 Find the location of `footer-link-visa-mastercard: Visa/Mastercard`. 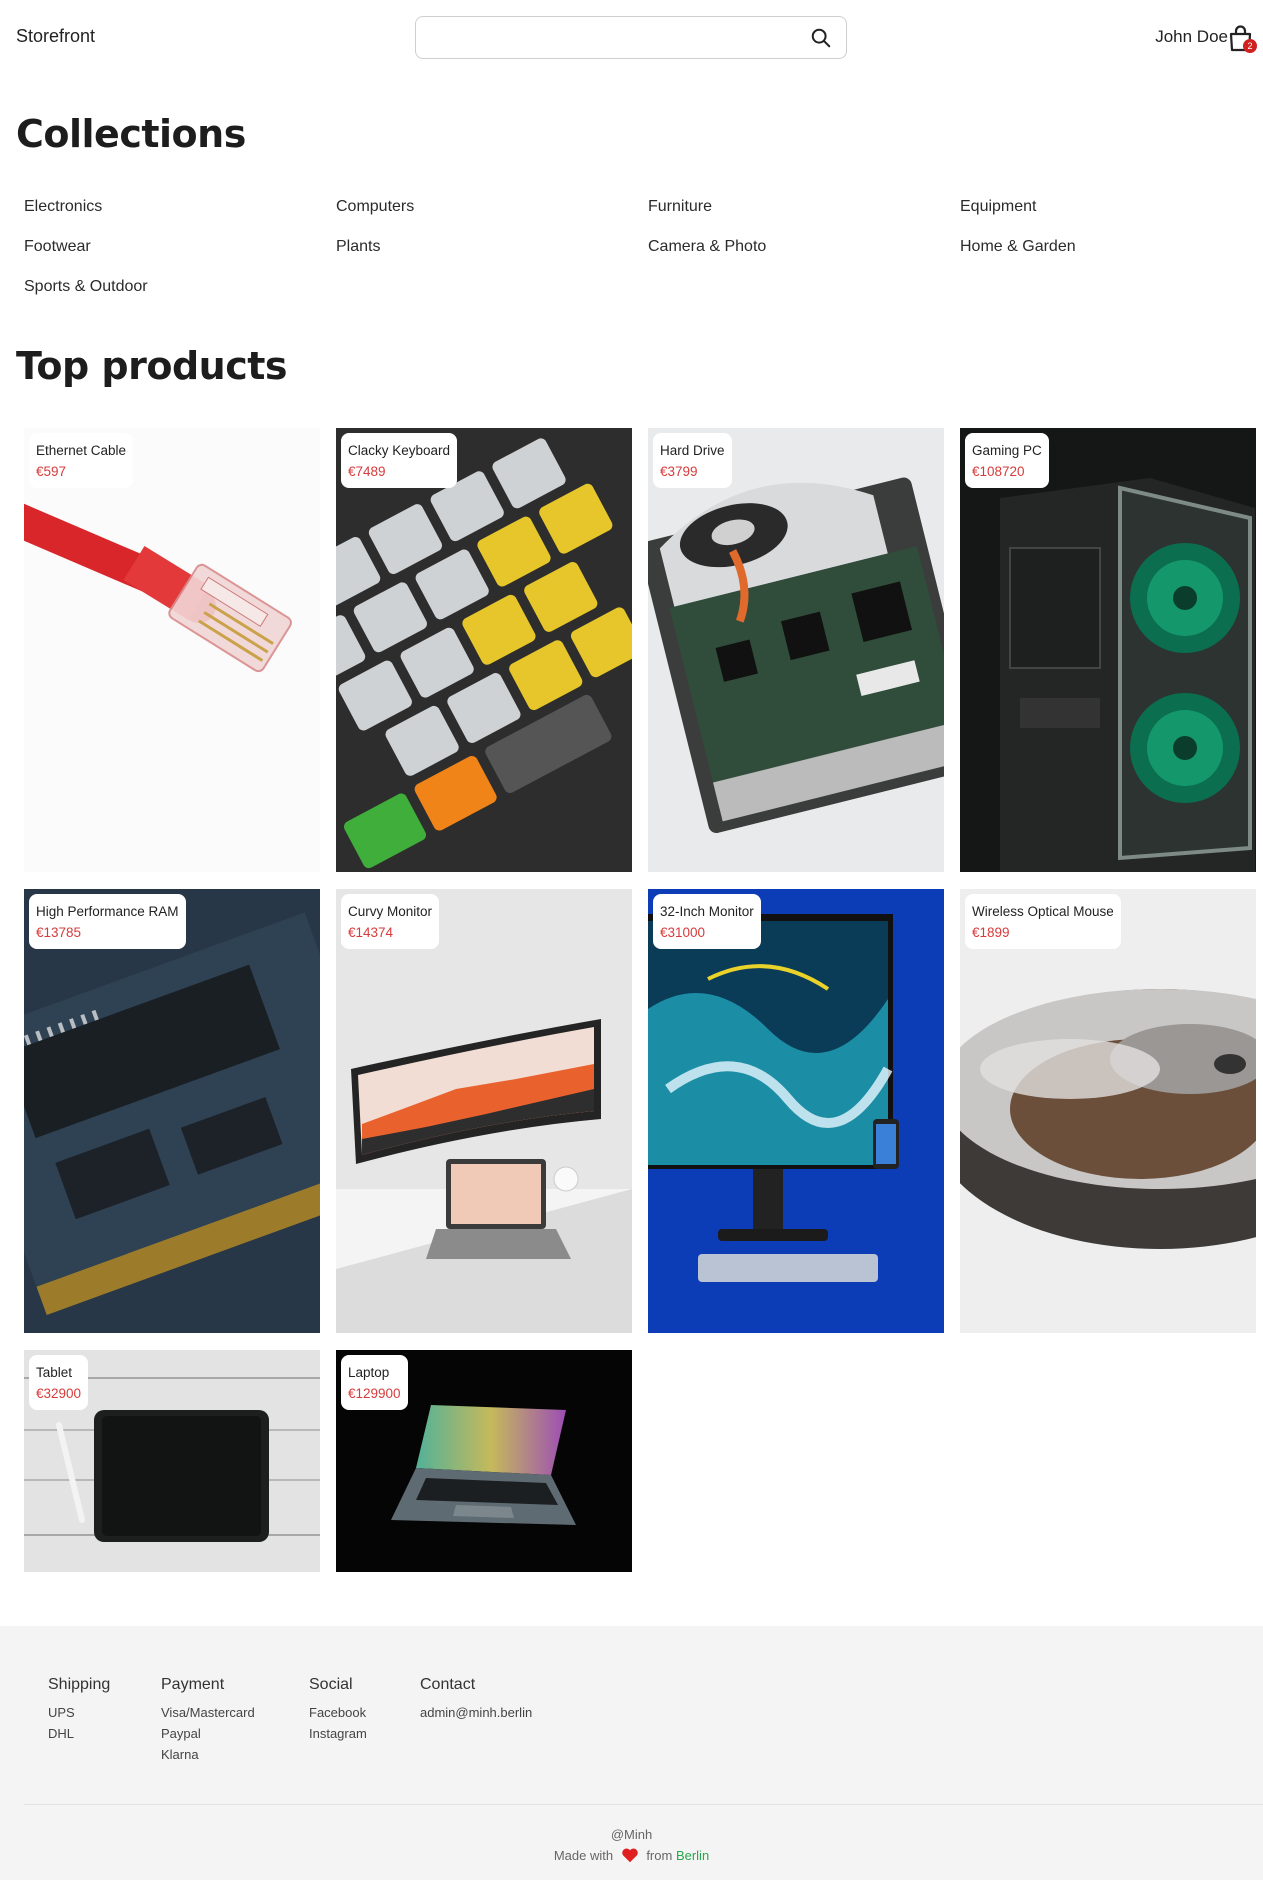

footer-link-visa-mastercard: Visa/Mastercard is located at coordinates (208, 1712).